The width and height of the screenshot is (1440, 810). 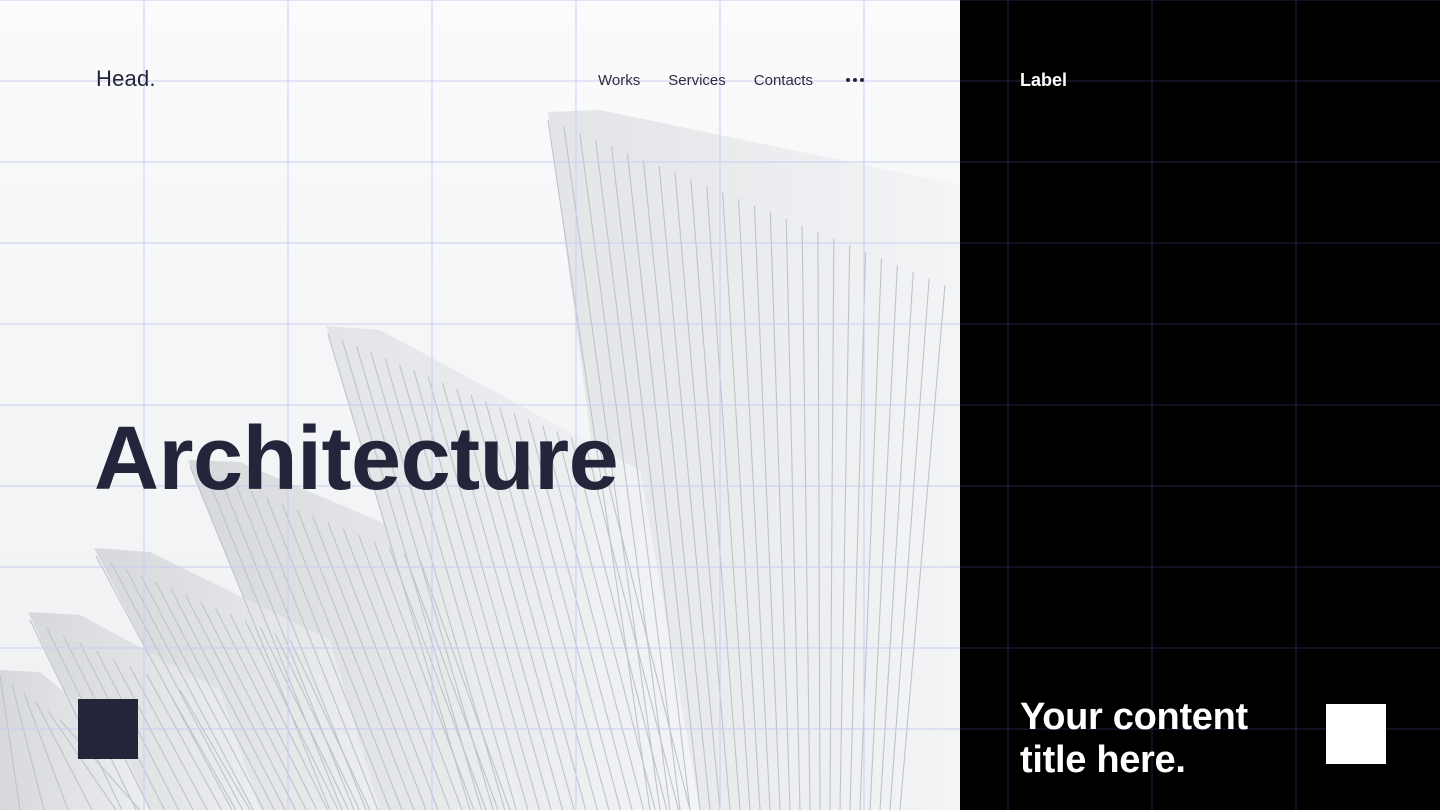 I want to click on more-horizontal-icon, so click(x=852, y=80).